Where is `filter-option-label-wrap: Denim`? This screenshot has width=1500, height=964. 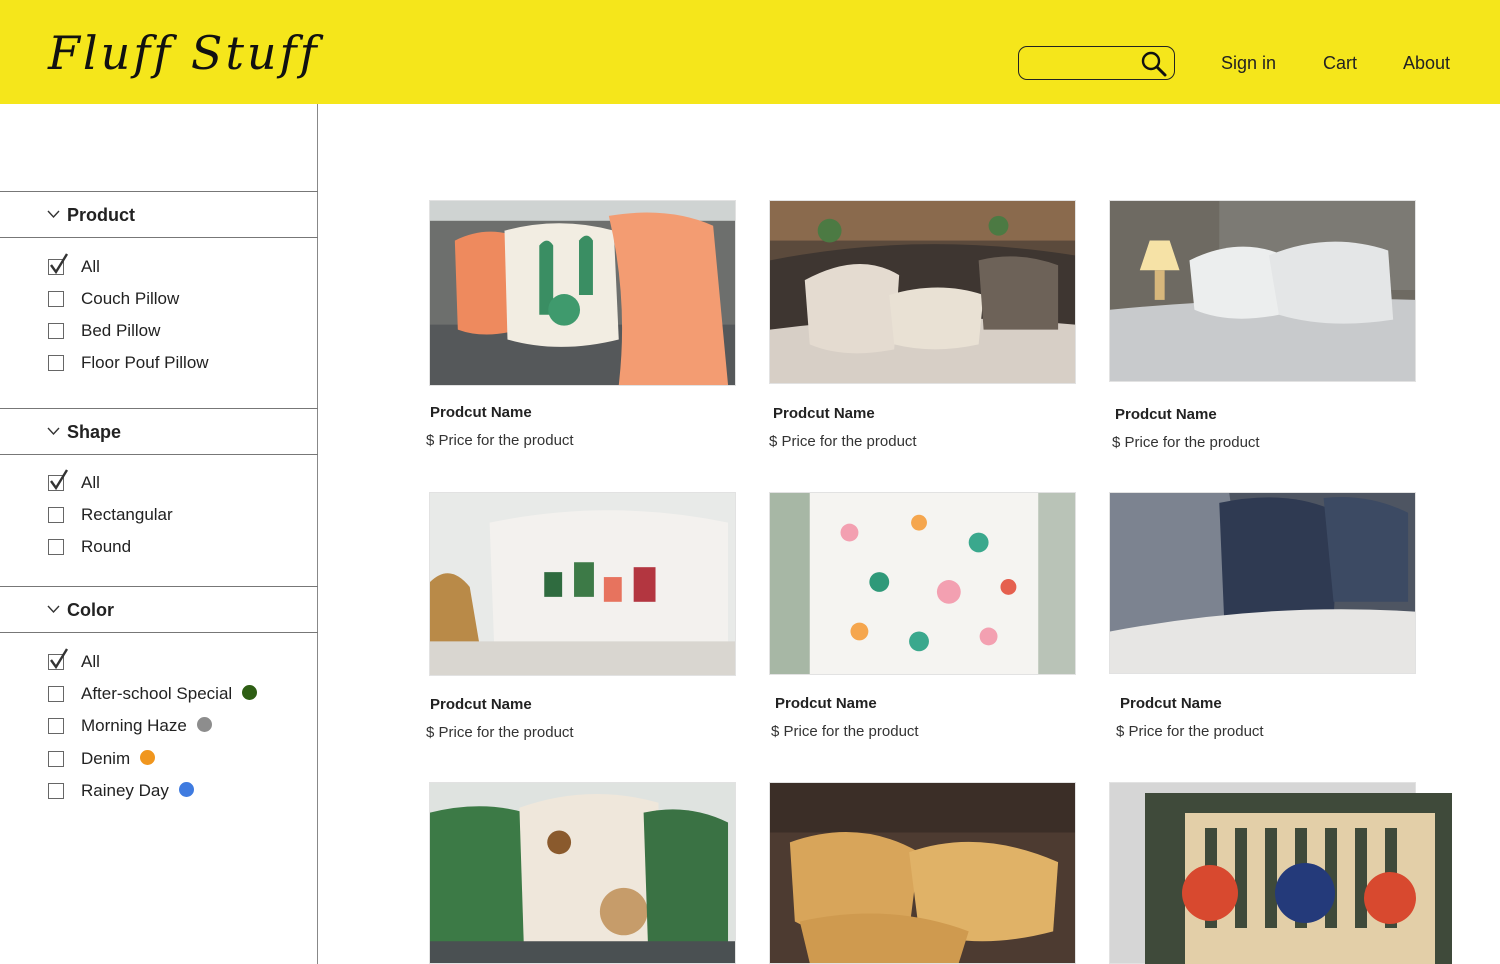
filter-option-label-wrap: Denim is located at coordinates (118, 759).